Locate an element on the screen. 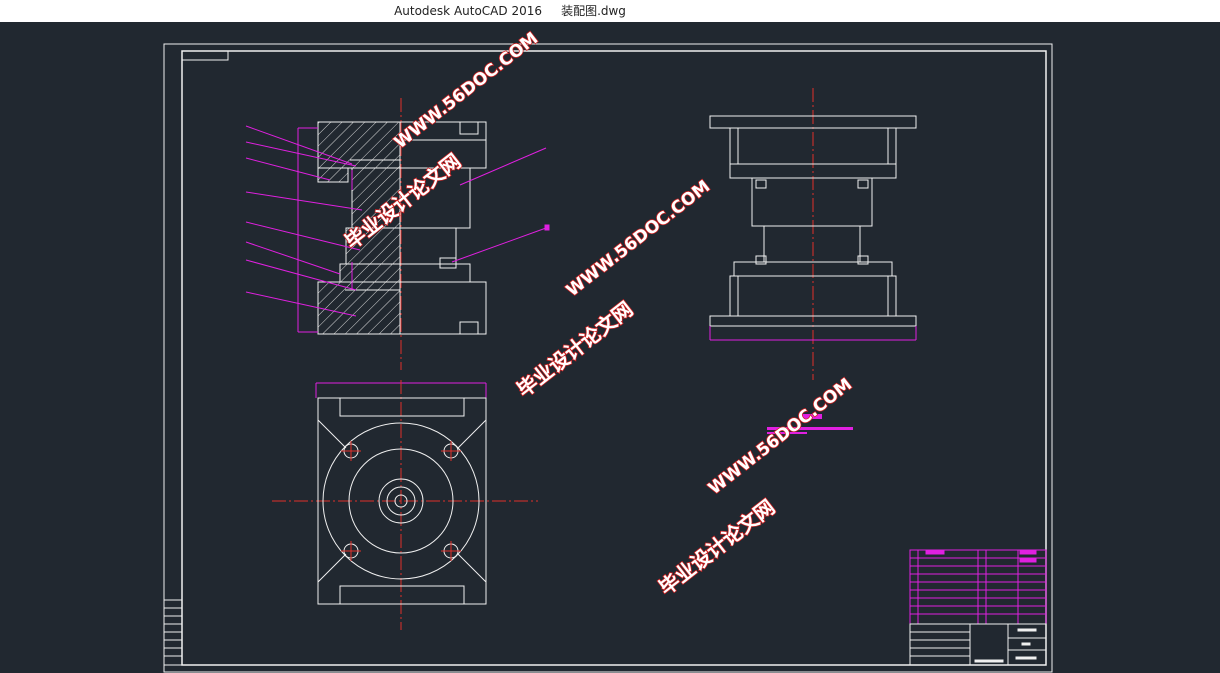 The width and height of the screenshot is (1220, 673). watermark-3-line1: 毕业设计论文网 is located at coordinates (716, 547).